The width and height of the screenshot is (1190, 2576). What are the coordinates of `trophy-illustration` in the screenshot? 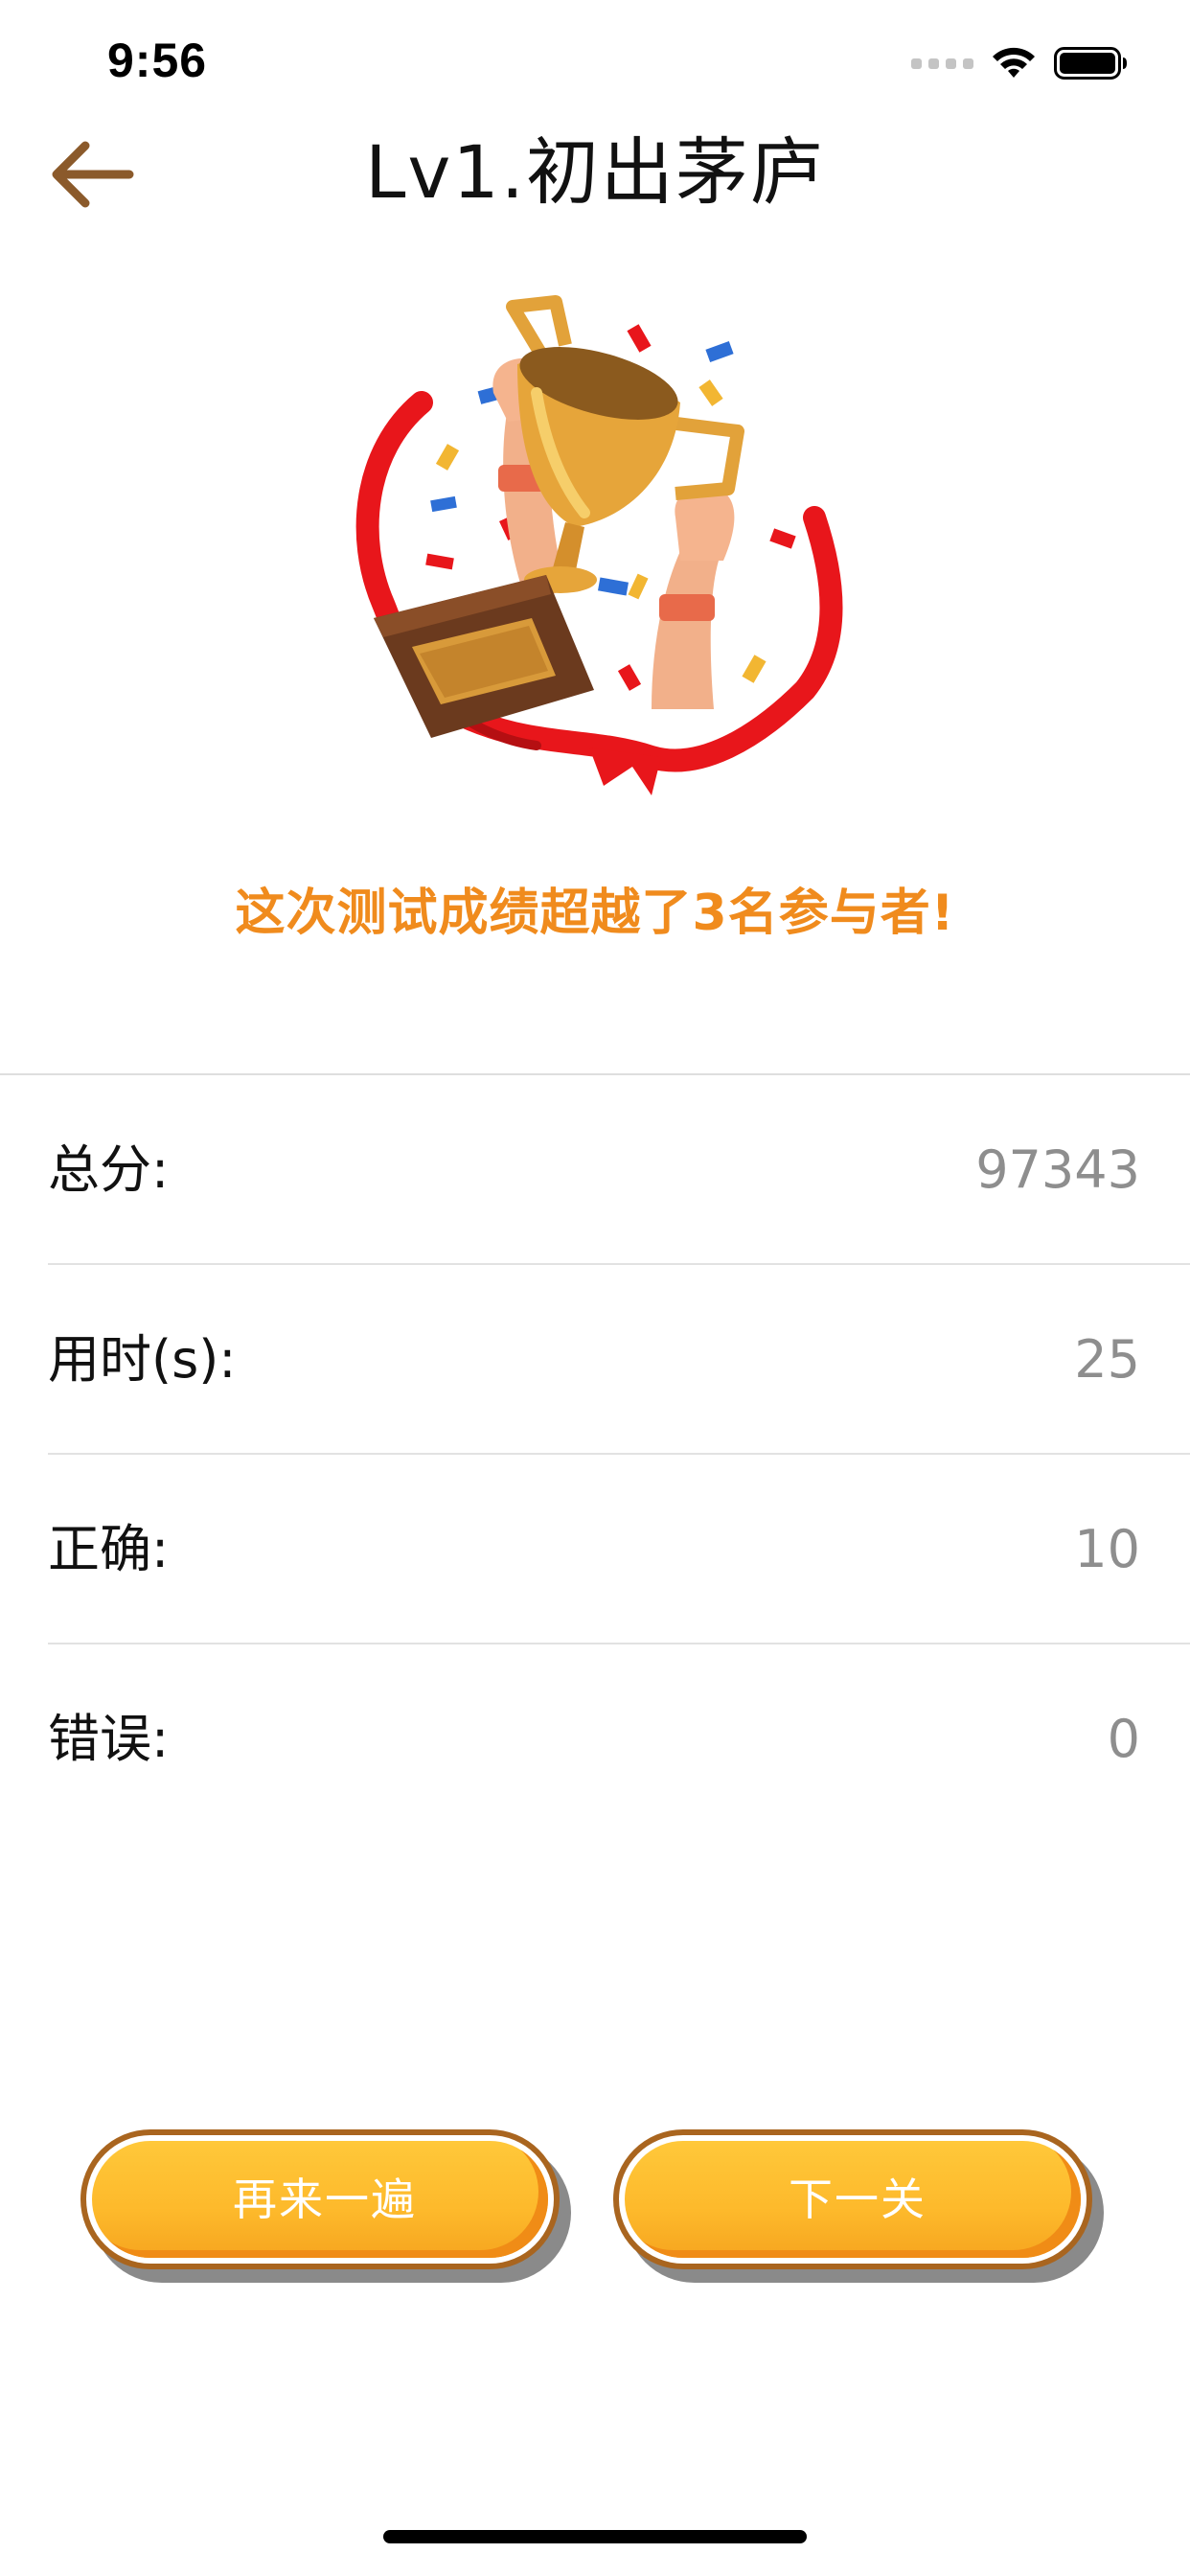 It's located at (594, 546).